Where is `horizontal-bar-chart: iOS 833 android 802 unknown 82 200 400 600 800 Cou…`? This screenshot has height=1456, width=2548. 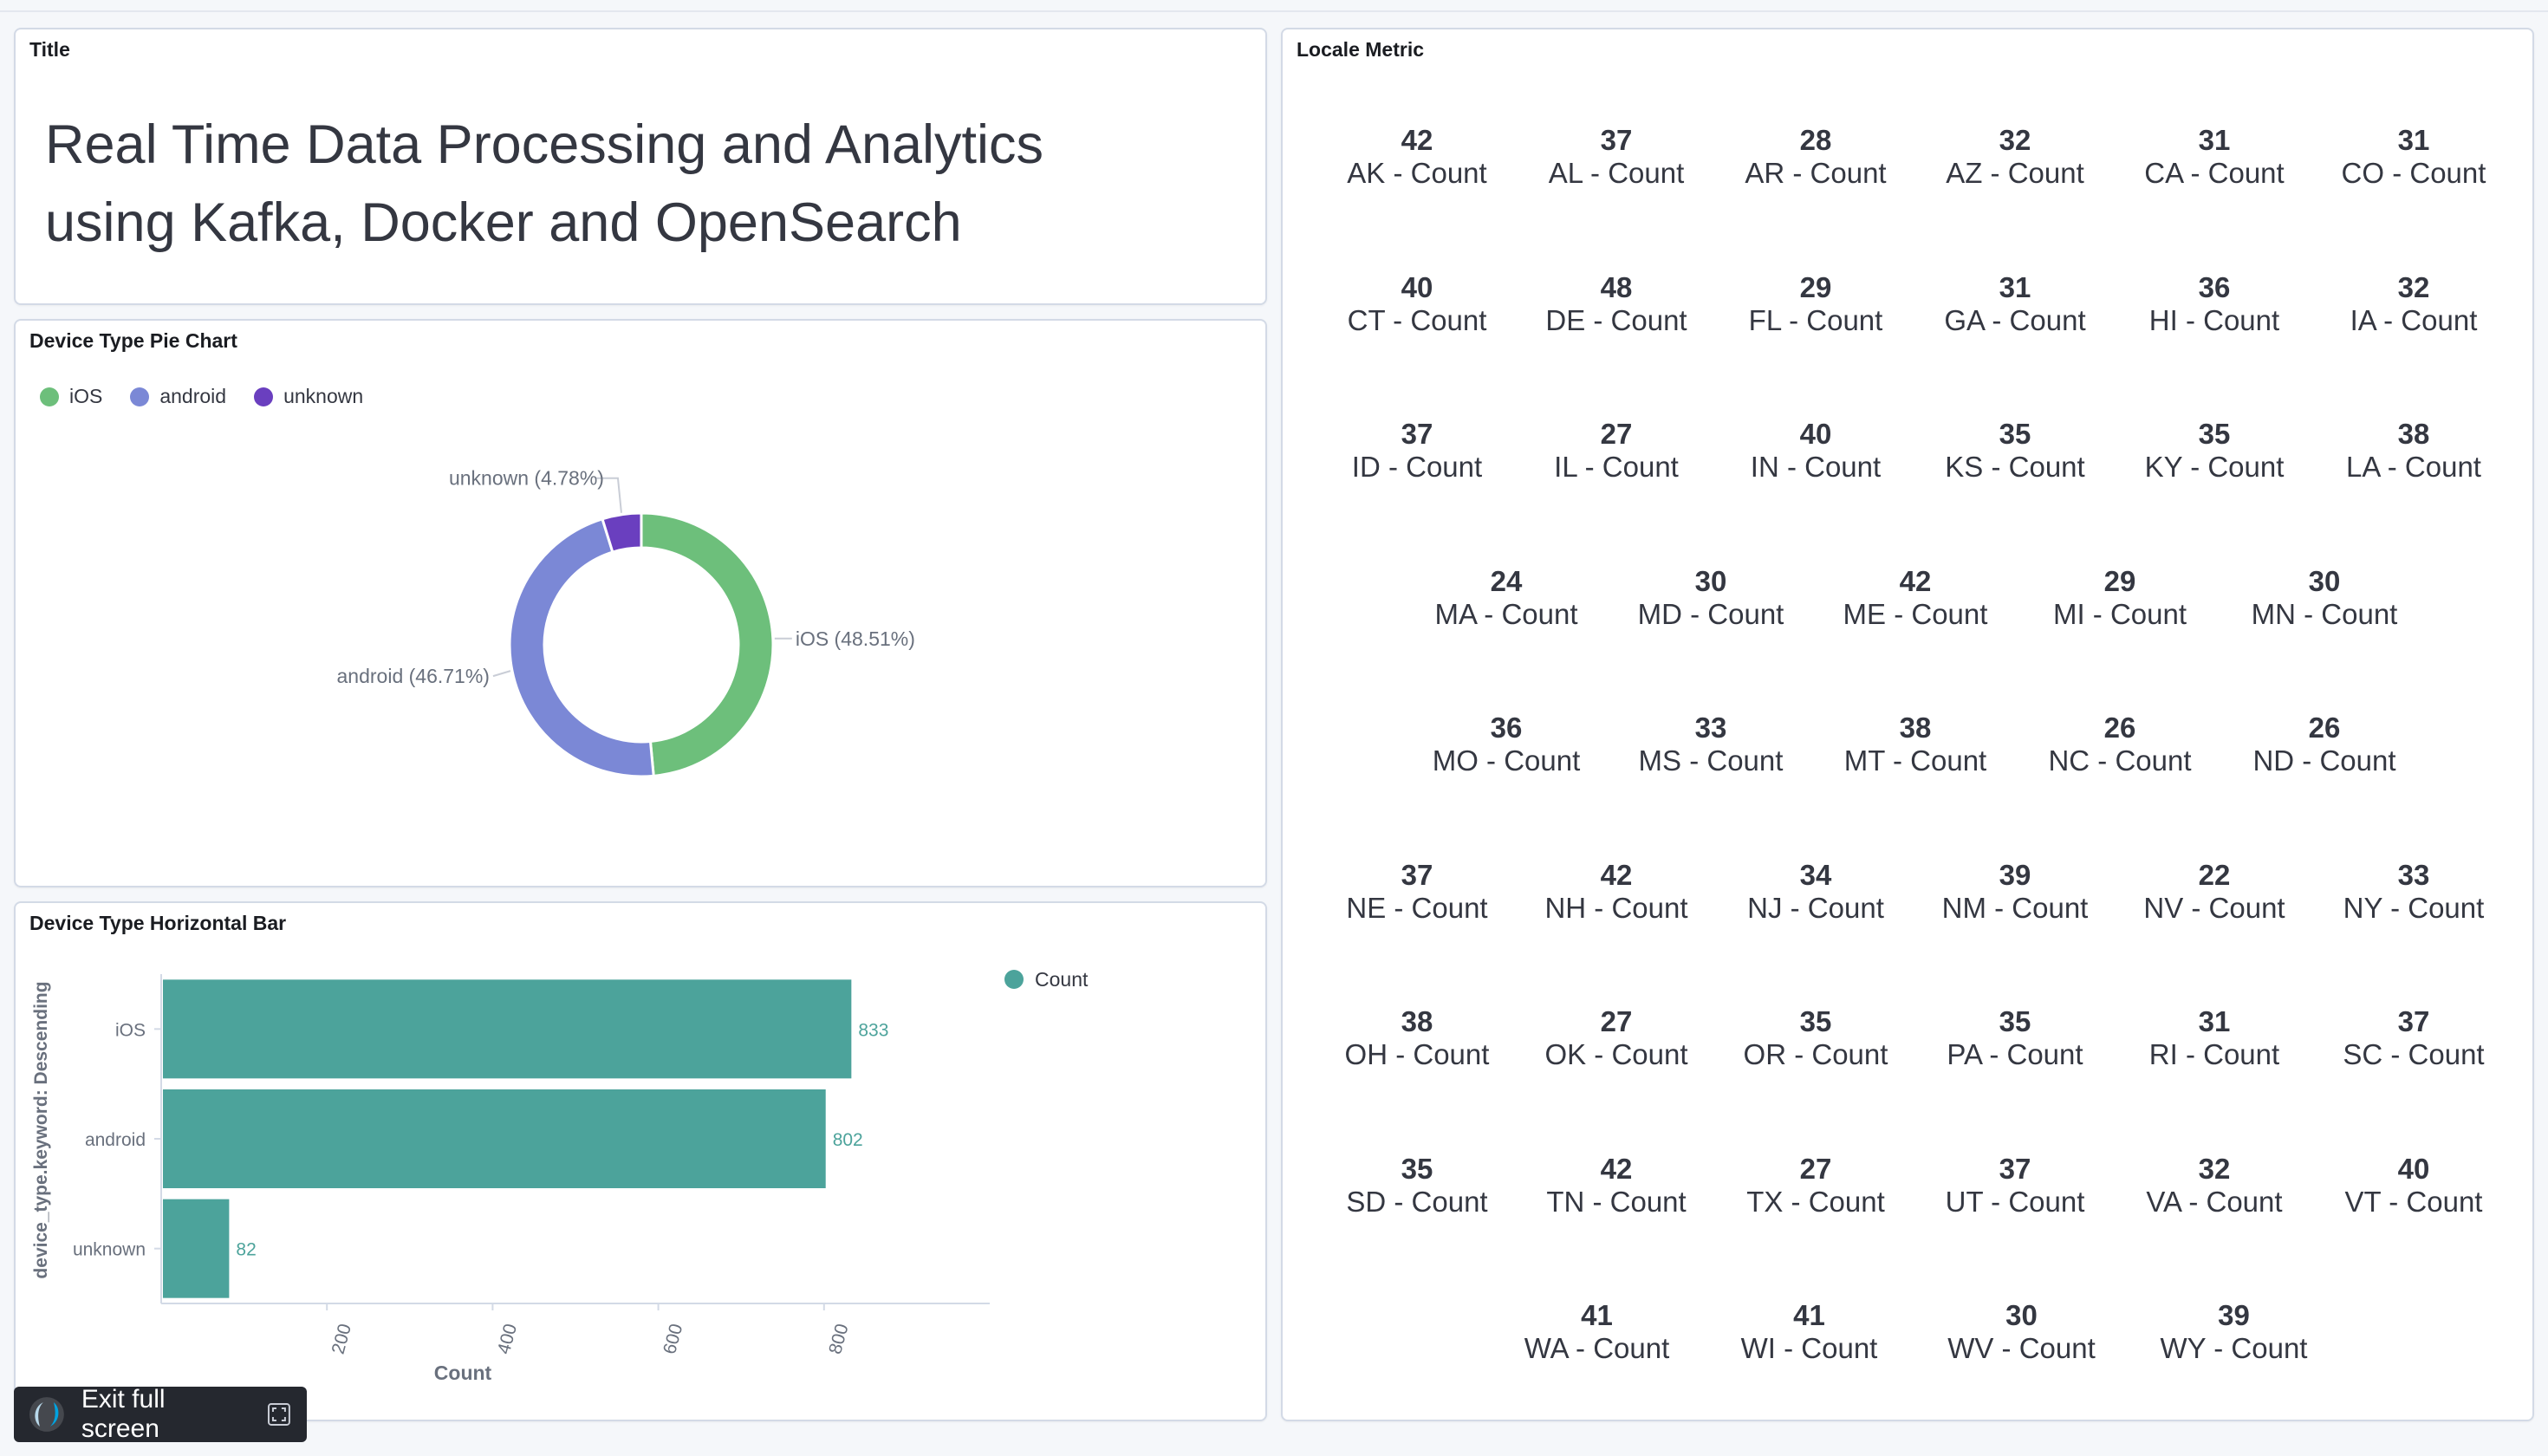
horizontal-bar-chart: iOS 833 android 802 unknown 82 200 400 600 800 Cou… is located at coordinates (560, 1176).